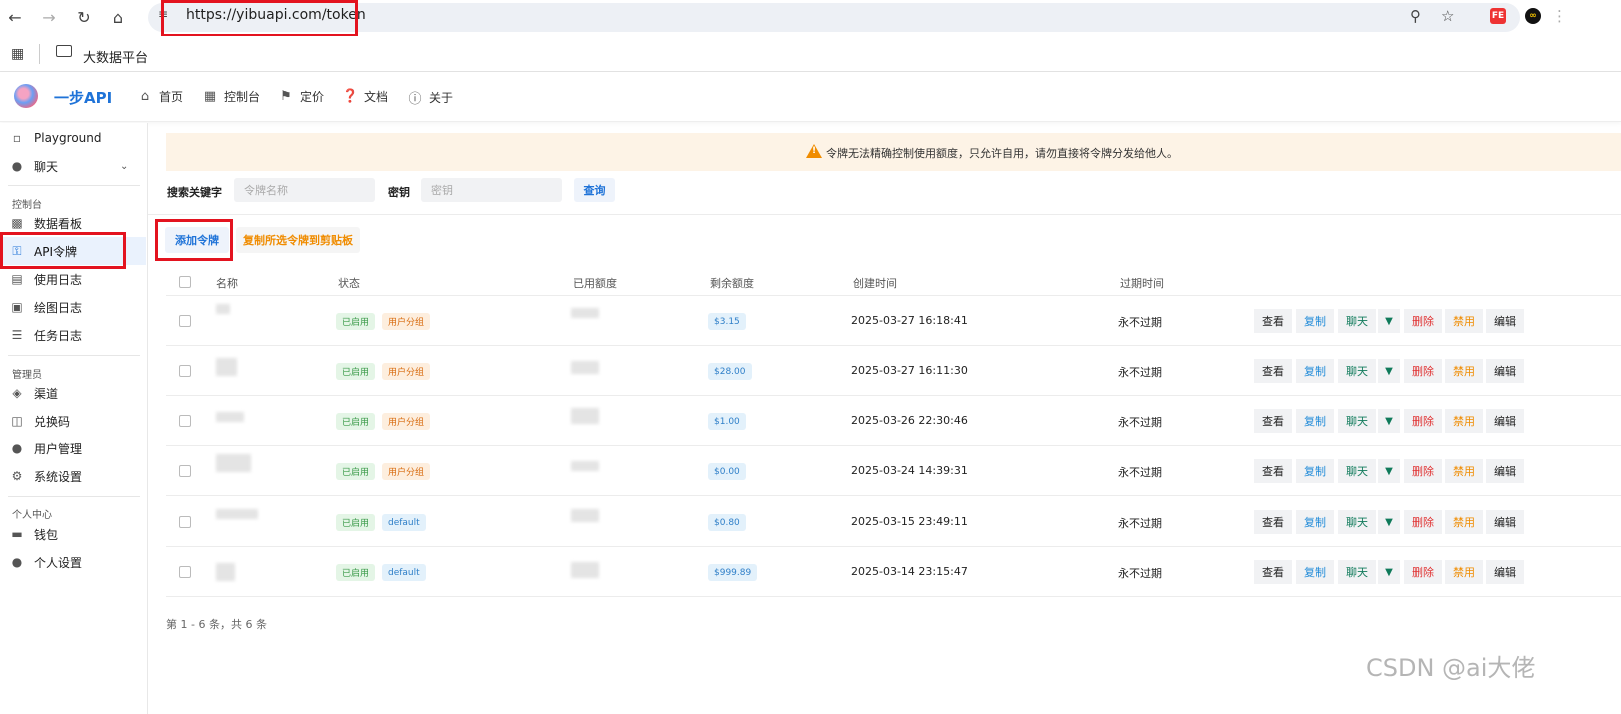  I want to click on token-name-input, so click(304, 190).